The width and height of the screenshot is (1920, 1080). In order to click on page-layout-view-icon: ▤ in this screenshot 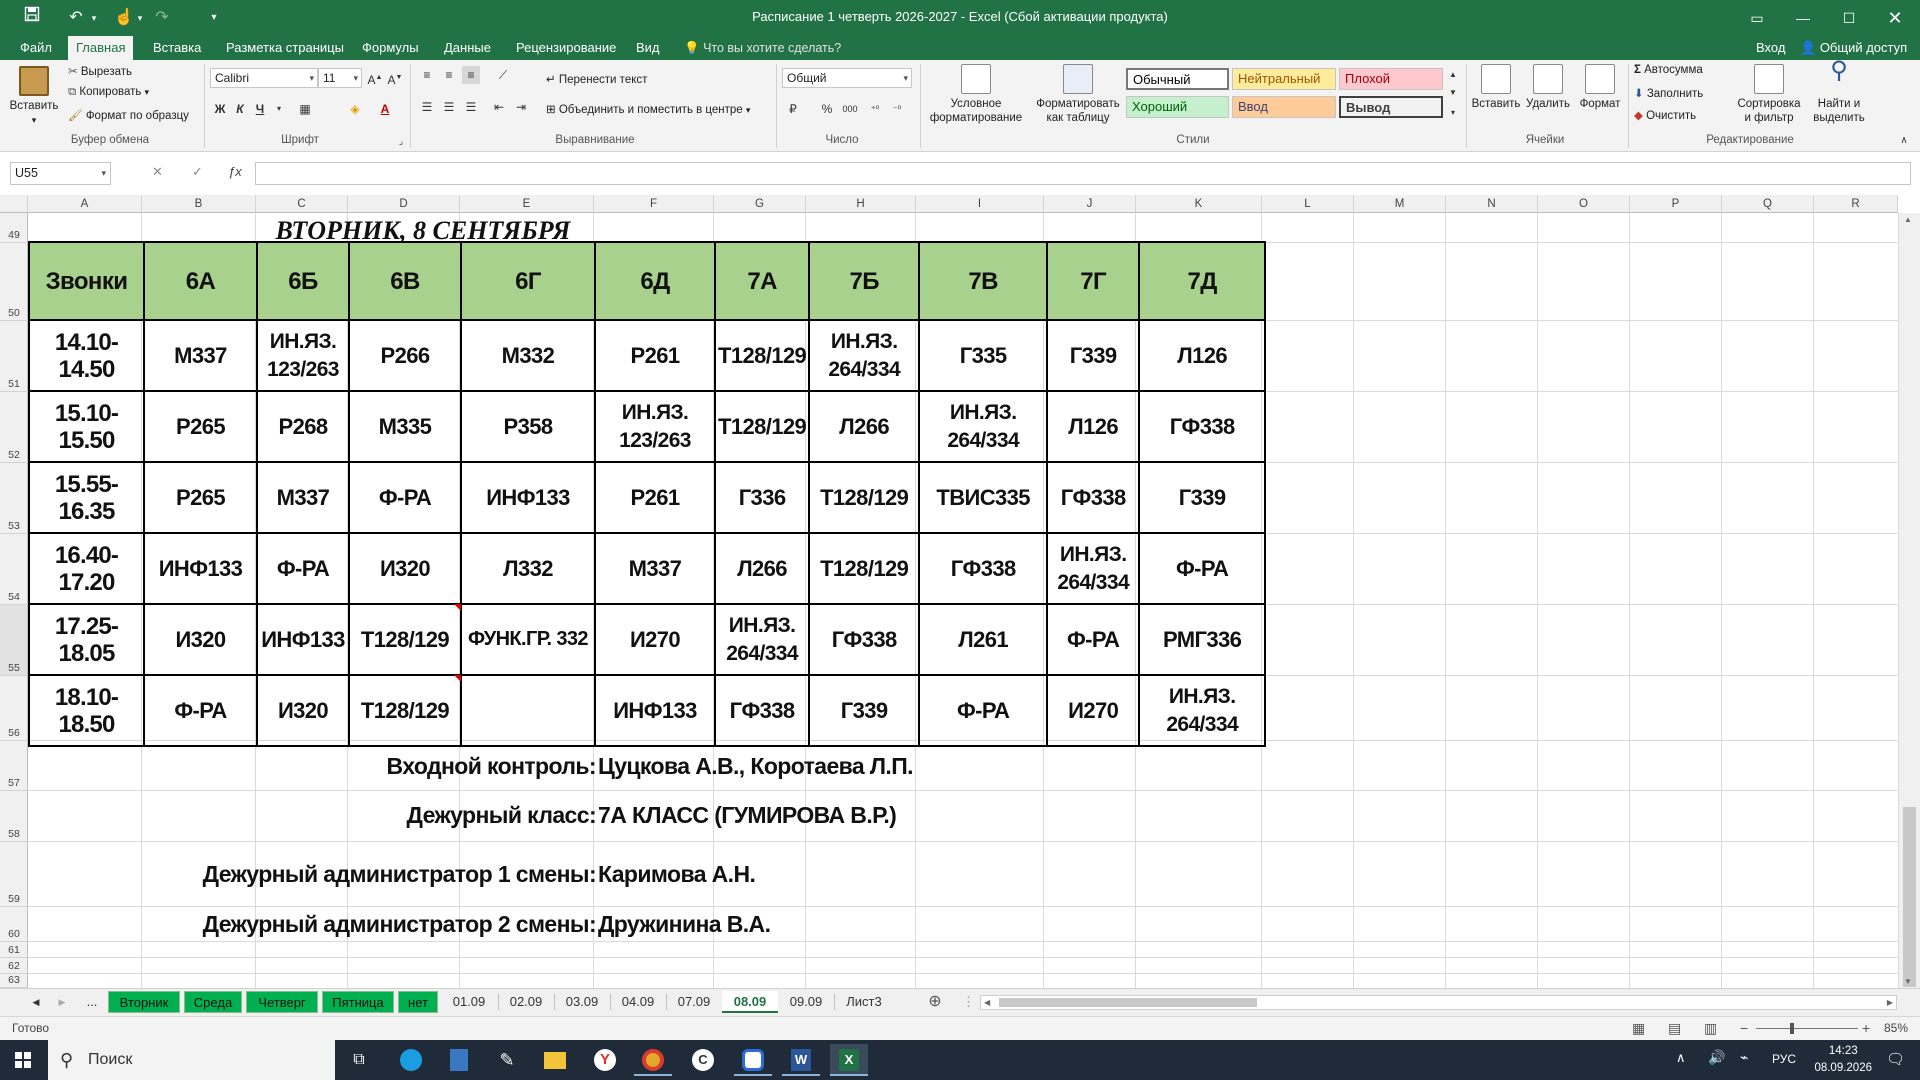, I will do `click(1674, 1028)`.